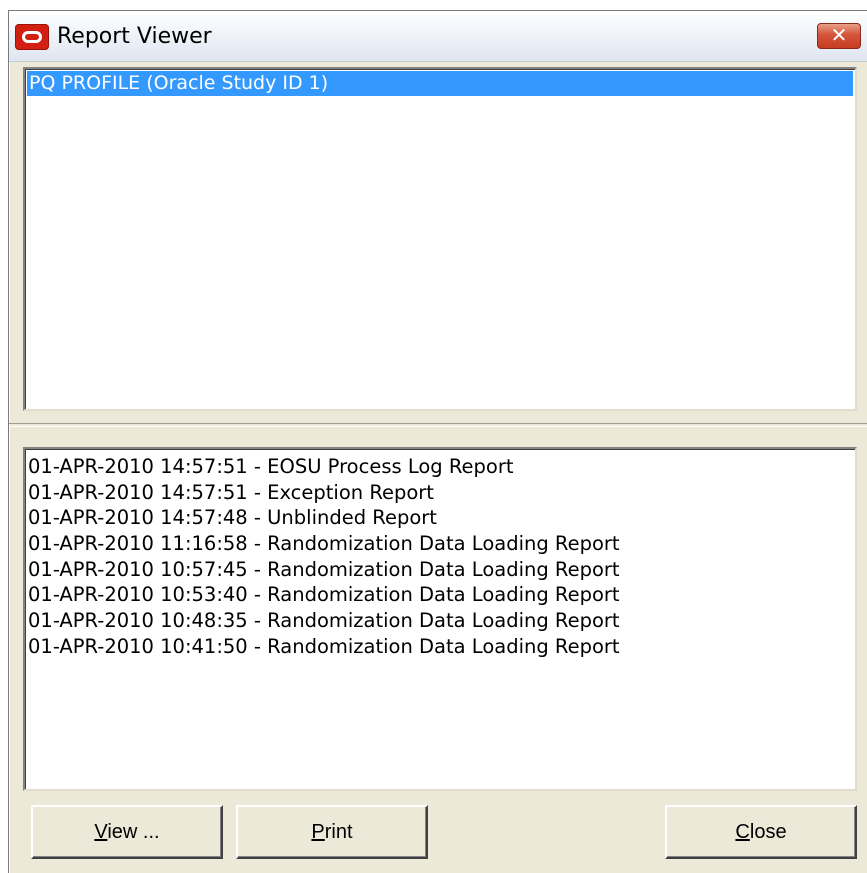 This screenshot has width=867, height=873. I want to click on oracle-logo-icon, so click(32, 37).